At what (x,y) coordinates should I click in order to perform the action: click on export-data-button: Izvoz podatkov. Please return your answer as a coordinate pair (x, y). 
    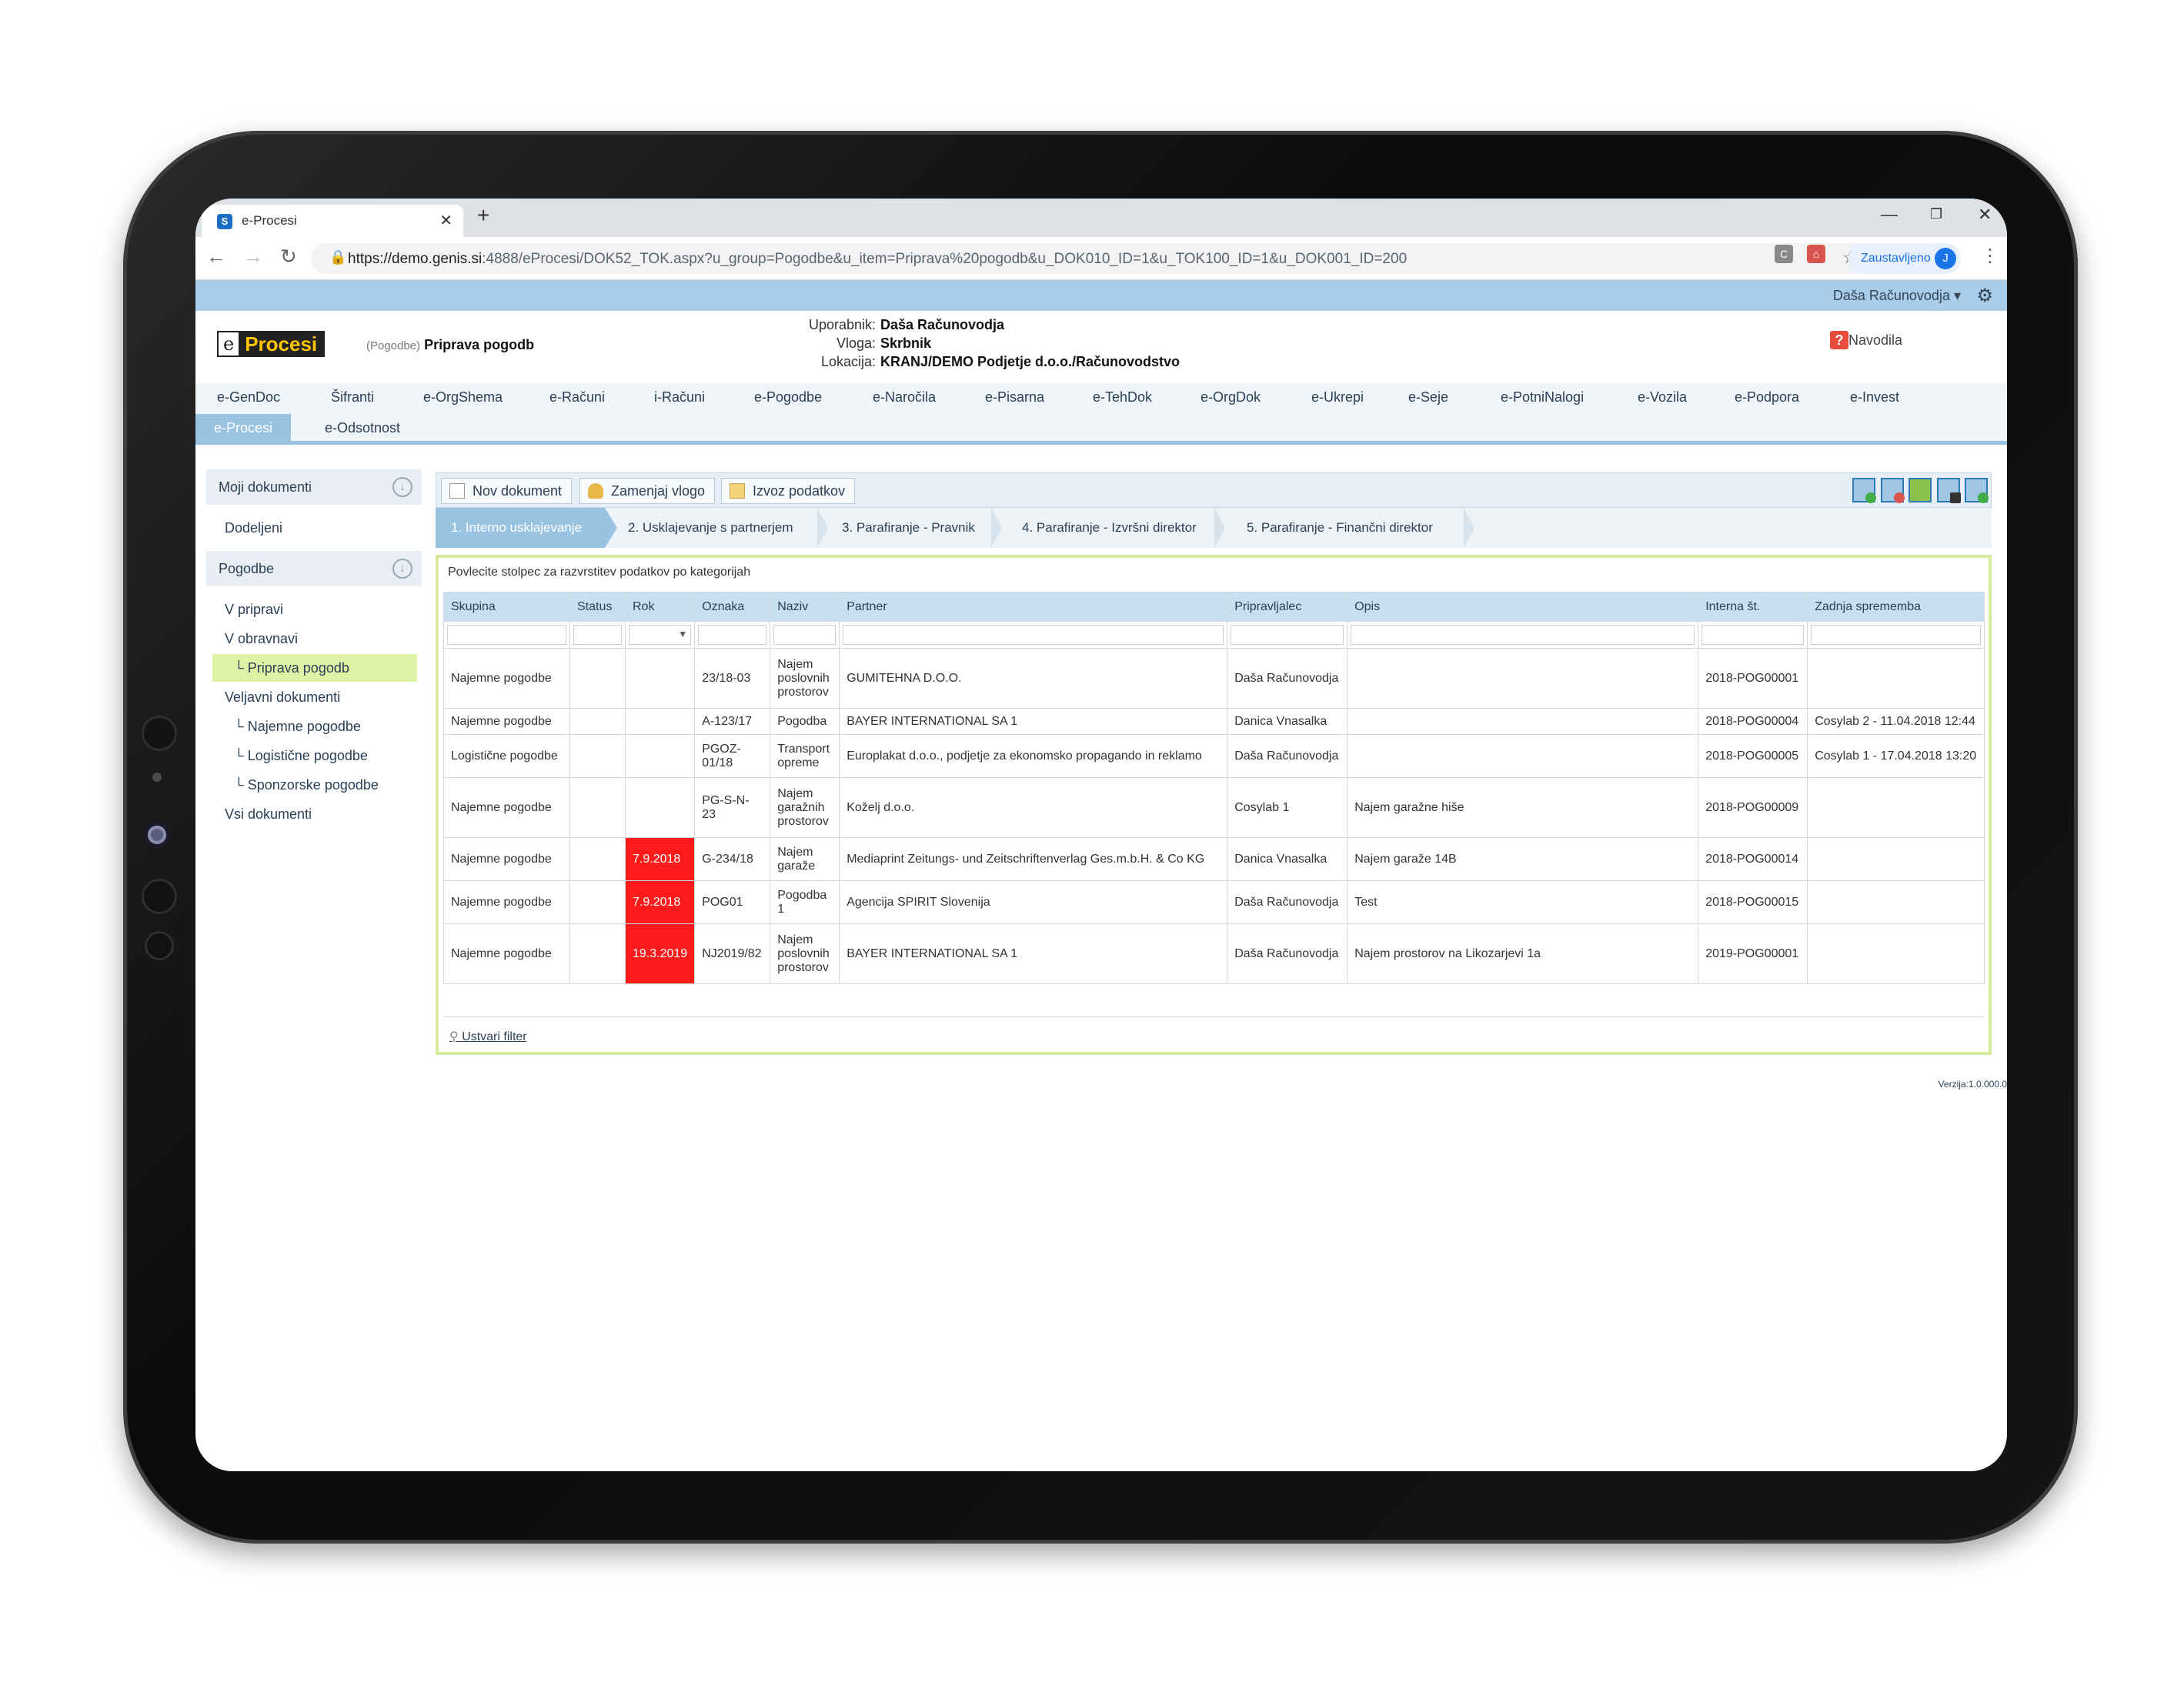
    Looking at the image, I should click on (789, 491).